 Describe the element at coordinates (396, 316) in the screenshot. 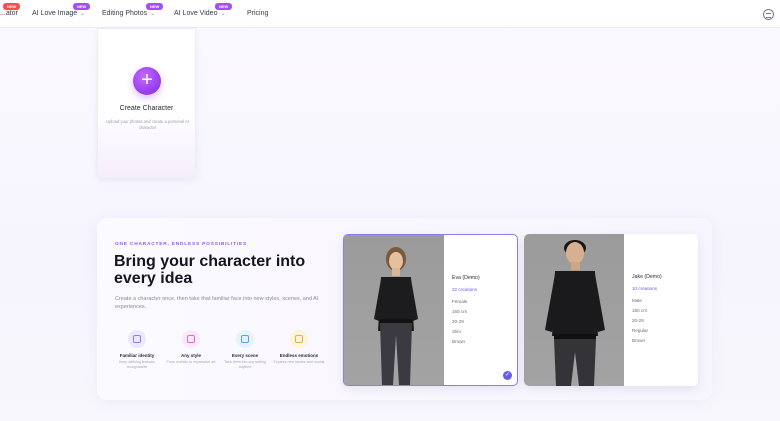

I see `female-figure-image` at that location.